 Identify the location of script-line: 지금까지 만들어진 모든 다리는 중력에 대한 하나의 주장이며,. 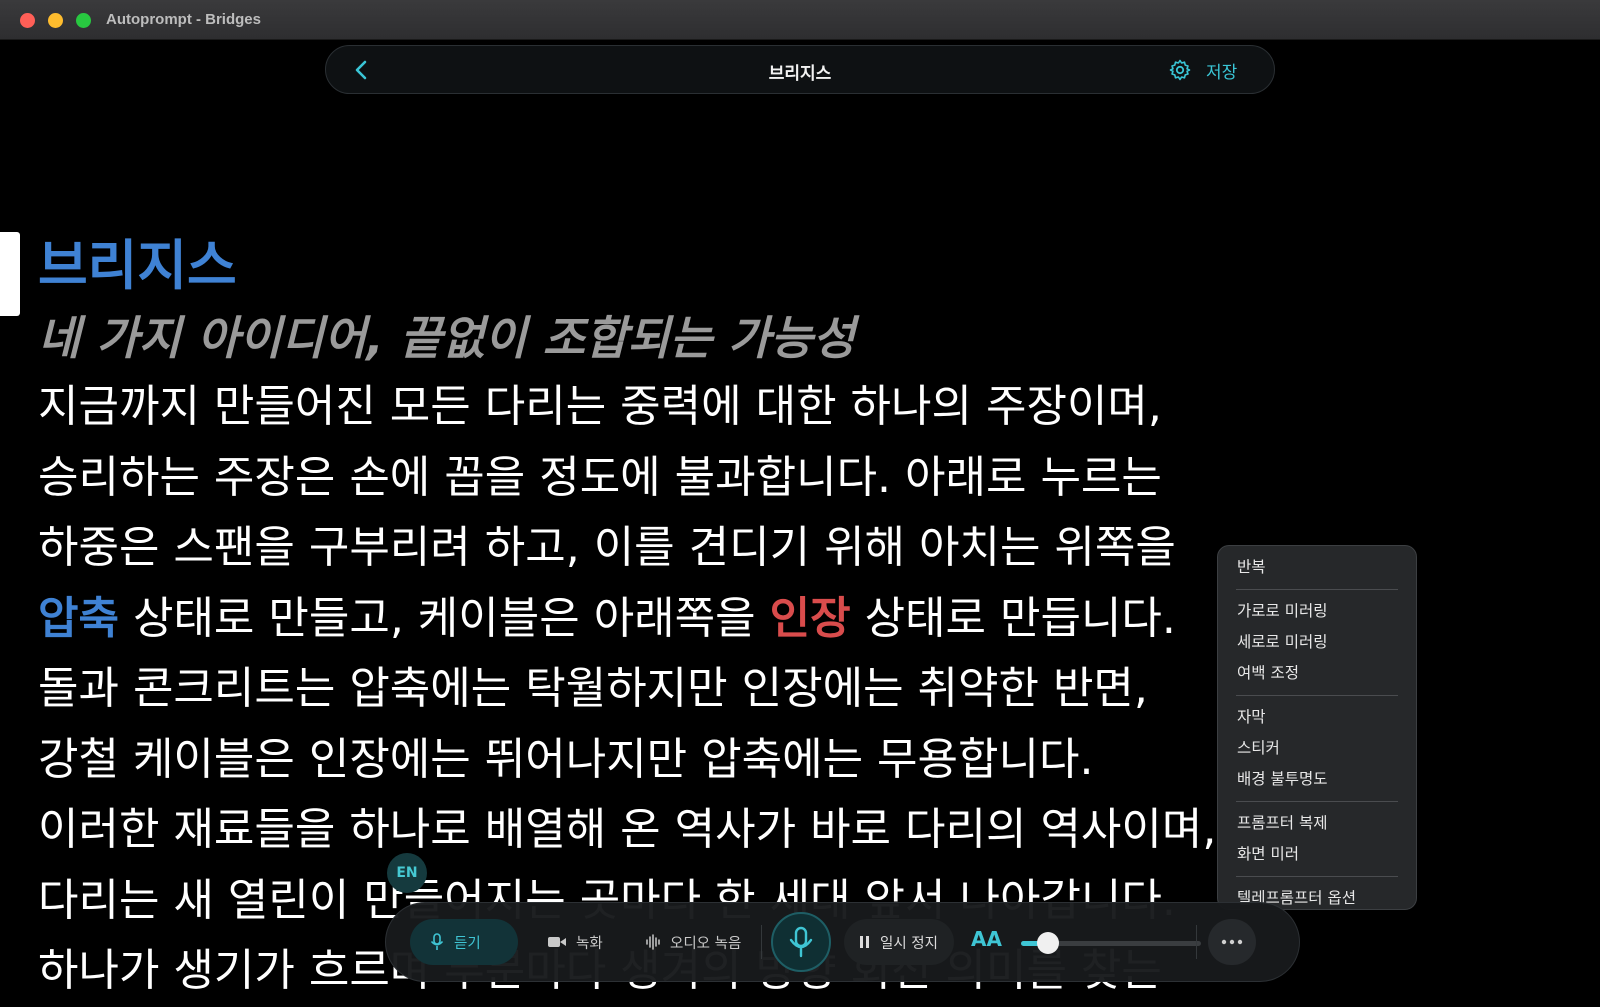
(600, 406).